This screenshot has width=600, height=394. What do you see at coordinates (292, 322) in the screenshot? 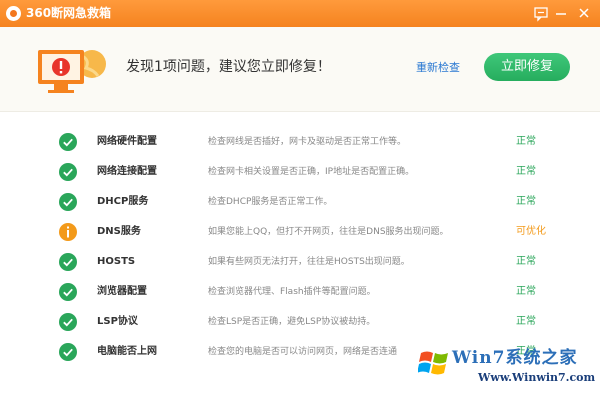
I see `check-description: 检查LSP是否正确，避免LSP协议被劫持。` at bounding box center [292, 322].